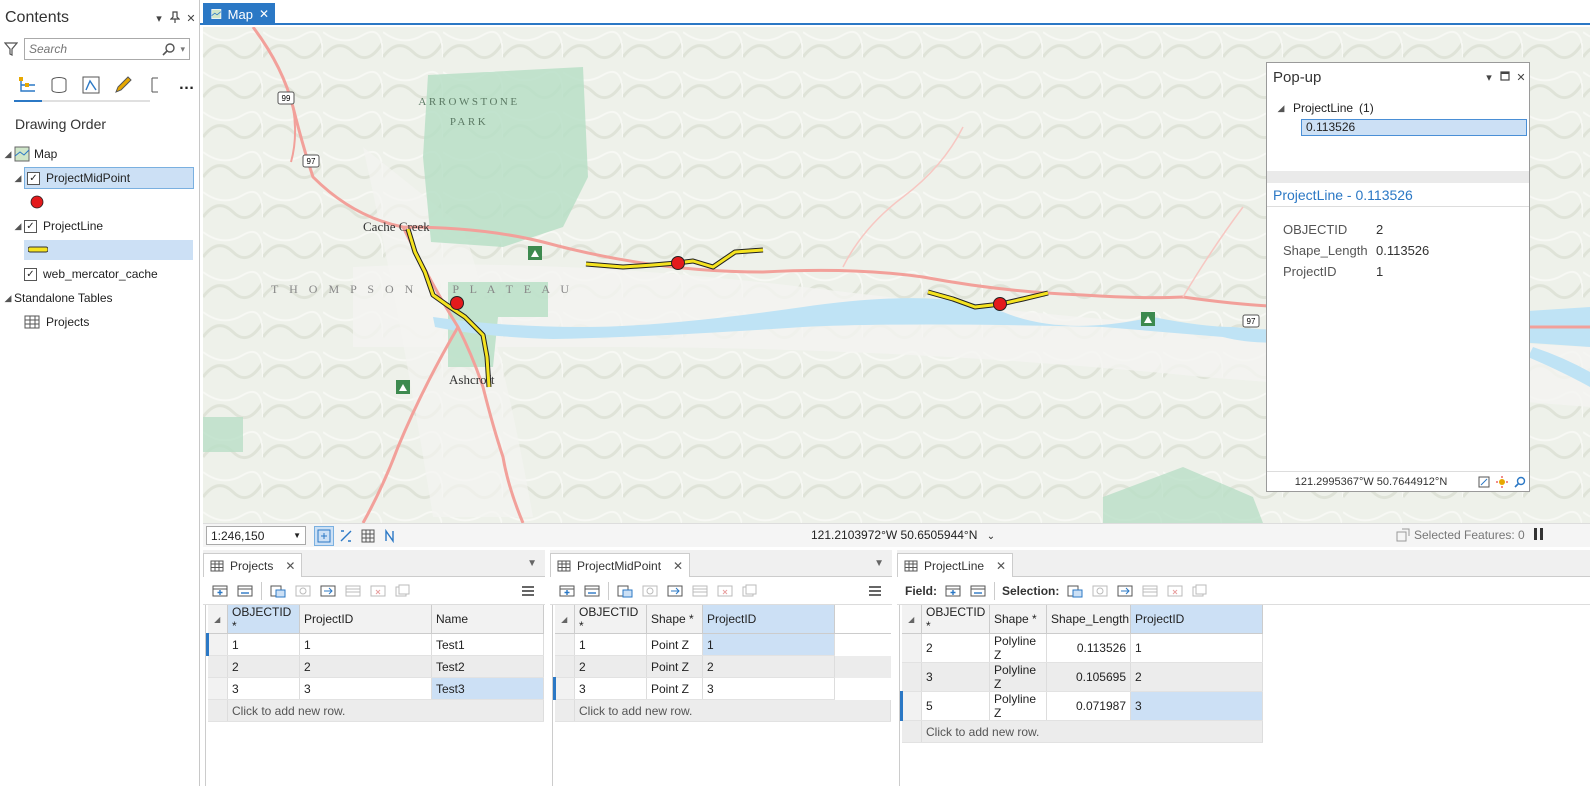  I want to click on tab-projects: Projects ✕, so click(253, 565).